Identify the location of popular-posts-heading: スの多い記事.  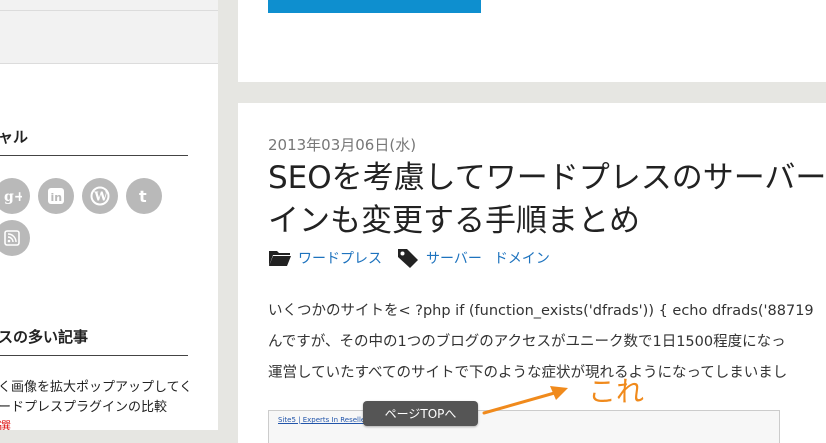
(94, 341).